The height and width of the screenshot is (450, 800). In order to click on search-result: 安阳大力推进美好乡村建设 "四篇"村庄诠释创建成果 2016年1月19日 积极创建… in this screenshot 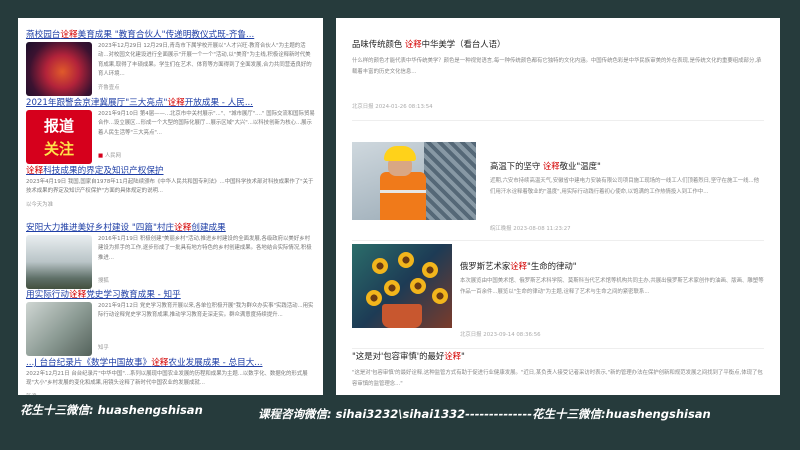, I will do `click(170, 255)`.